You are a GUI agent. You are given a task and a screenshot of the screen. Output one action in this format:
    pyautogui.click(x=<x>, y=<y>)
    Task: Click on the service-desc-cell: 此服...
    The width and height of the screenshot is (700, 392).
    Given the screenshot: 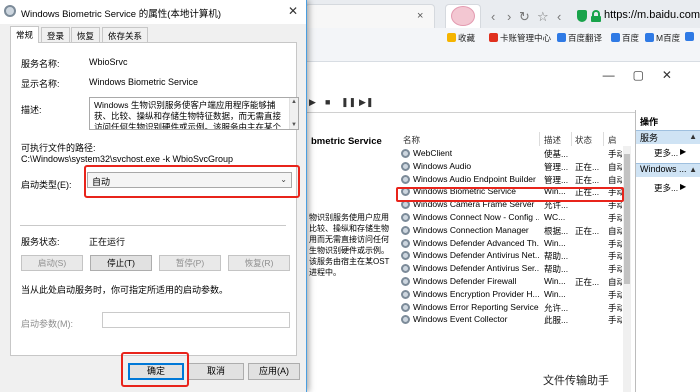 What is the action you would take?
    pyautogui.click(x=556, y=320)
    